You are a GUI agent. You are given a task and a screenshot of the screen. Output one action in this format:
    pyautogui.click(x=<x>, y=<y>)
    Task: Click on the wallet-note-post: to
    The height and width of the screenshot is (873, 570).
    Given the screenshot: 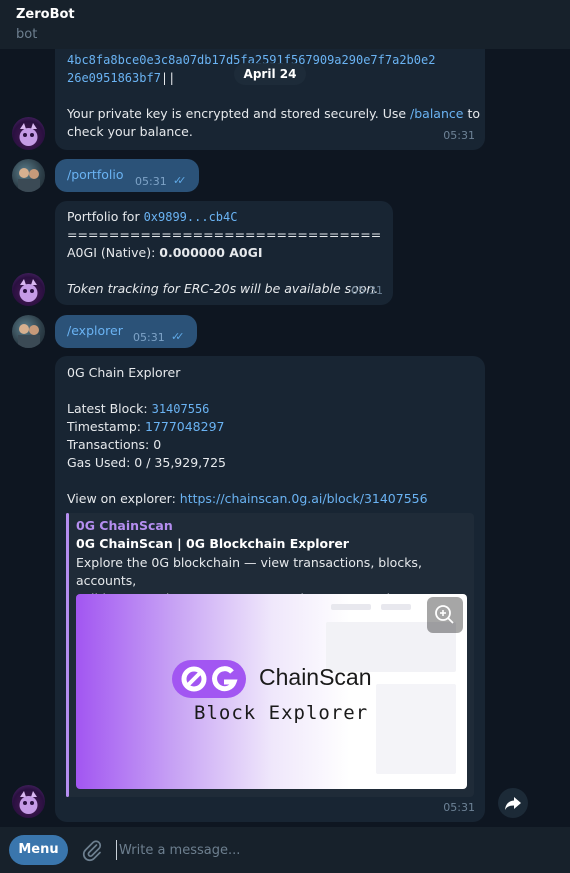 What is the action you would take?
    pyautogui.click(x=471, y=113)
    